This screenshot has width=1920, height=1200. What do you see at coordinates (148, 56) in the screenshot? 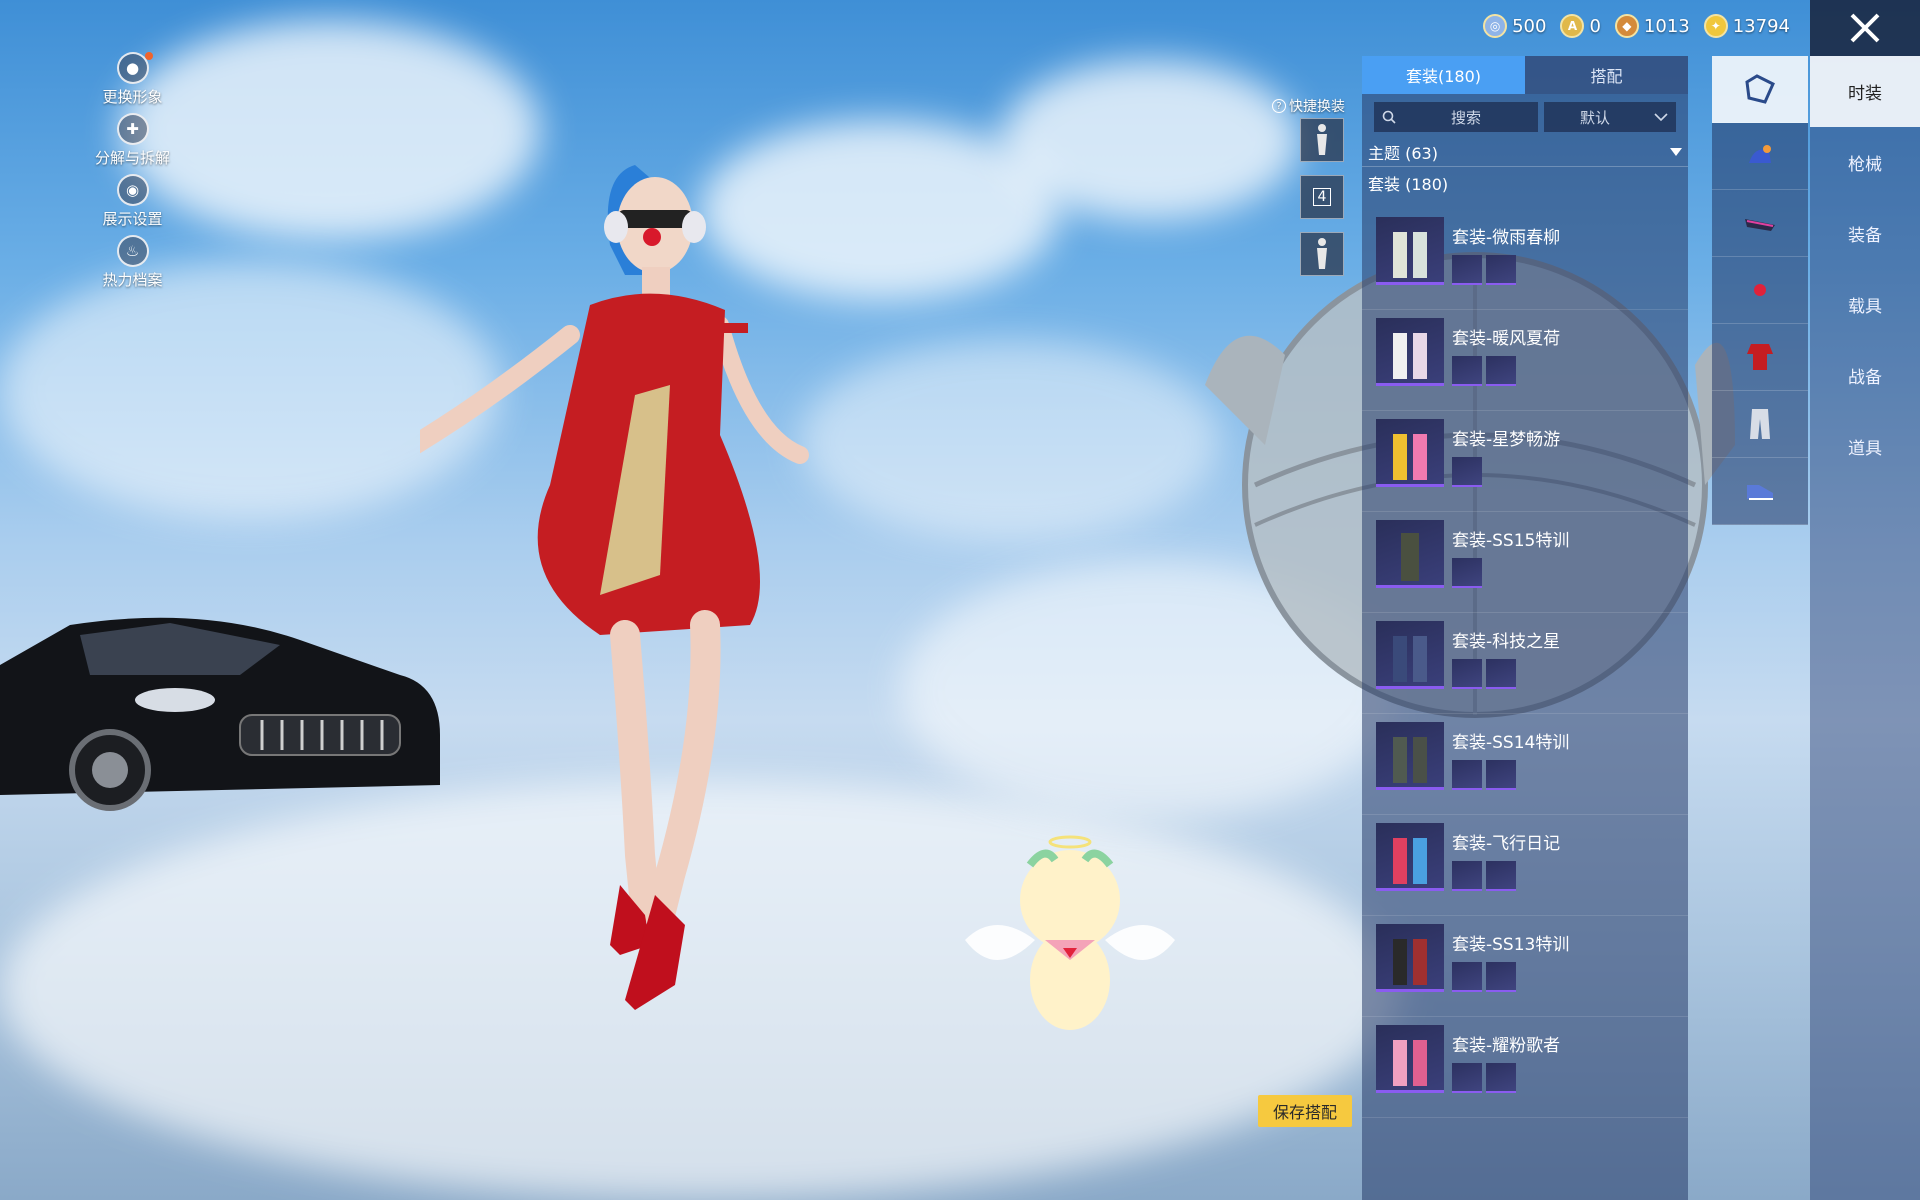
I see `notification-dot` at bounding box center [148, 56].